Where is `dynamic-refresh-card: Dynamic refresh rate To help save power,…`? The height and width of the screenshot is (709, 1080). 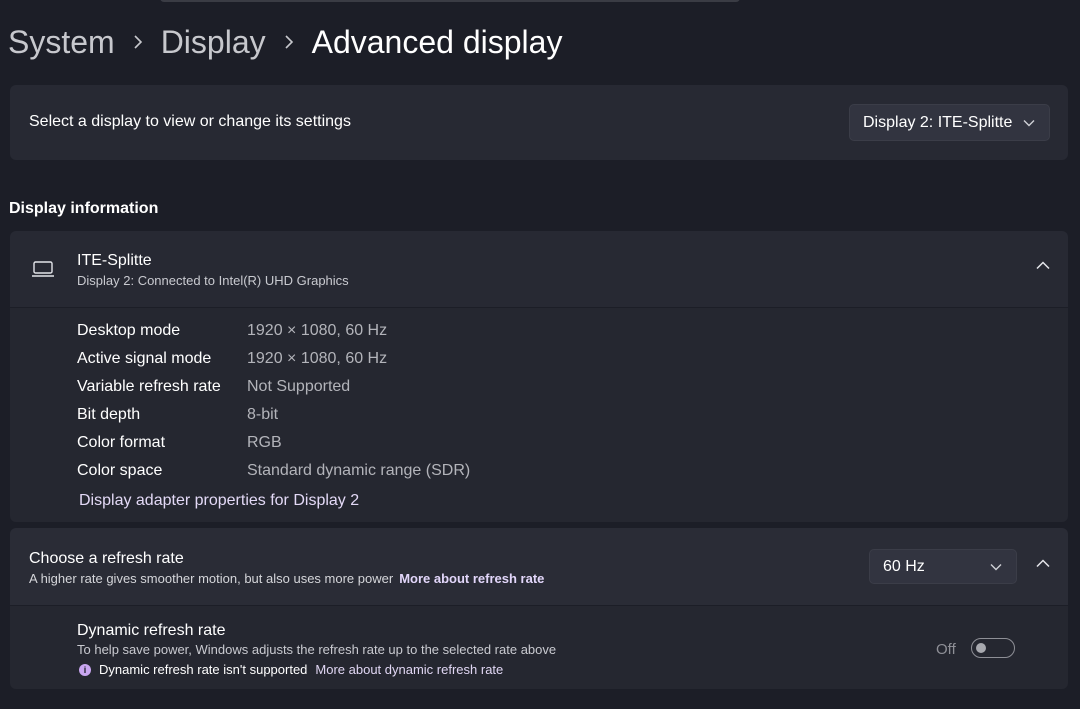
dynamic-refresh-card: Dynamic refresh rate To help save power,… is located at coordinates (539, 647).